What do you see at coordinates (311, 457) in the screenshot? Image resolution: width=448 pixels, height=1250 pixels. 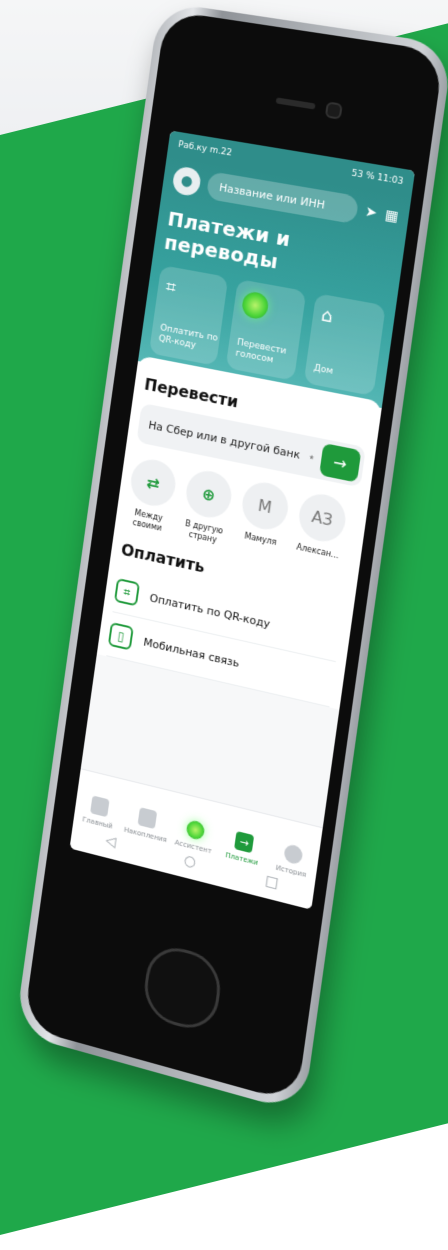 I see `bank-icon: ⋆` at bounding box center [311, 457].